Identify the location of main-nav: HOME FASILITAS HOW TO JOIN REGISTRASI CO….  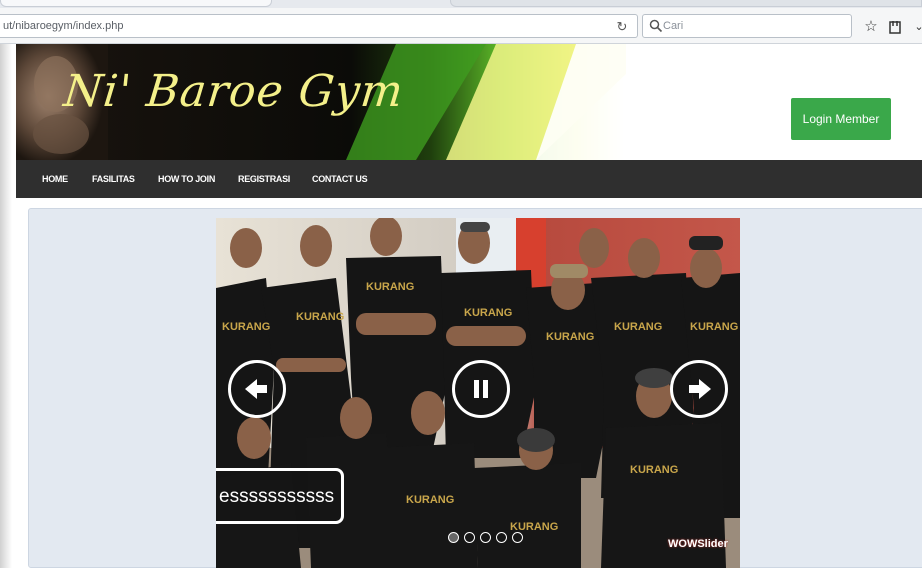
(469, 179).